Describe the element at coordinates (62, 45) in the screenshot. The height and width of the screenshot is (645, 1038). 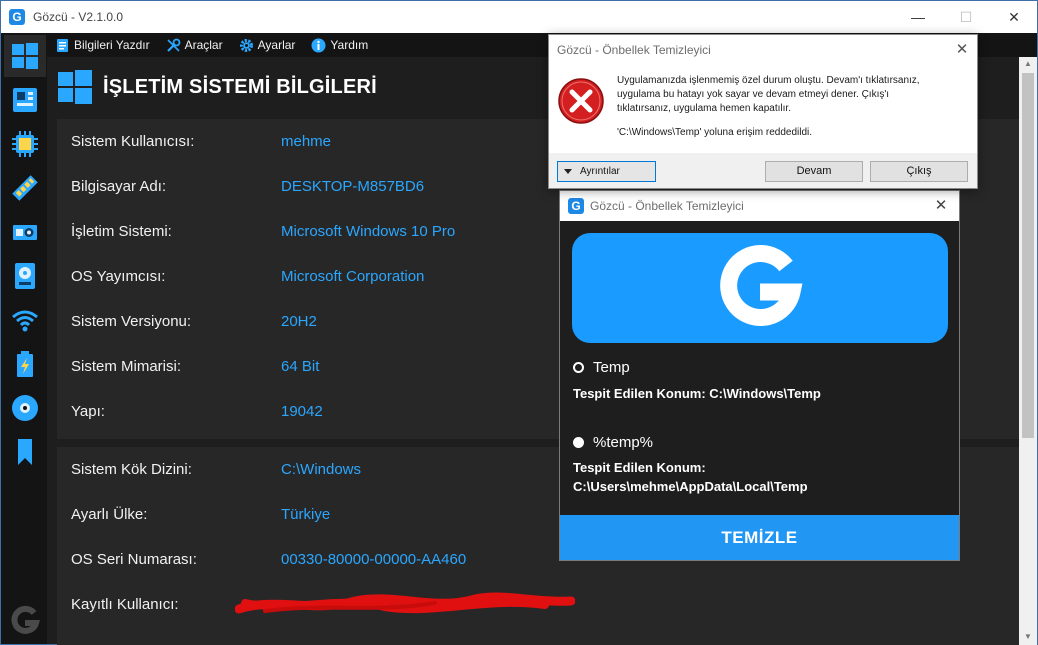
I see `print-info-icon` at that location.